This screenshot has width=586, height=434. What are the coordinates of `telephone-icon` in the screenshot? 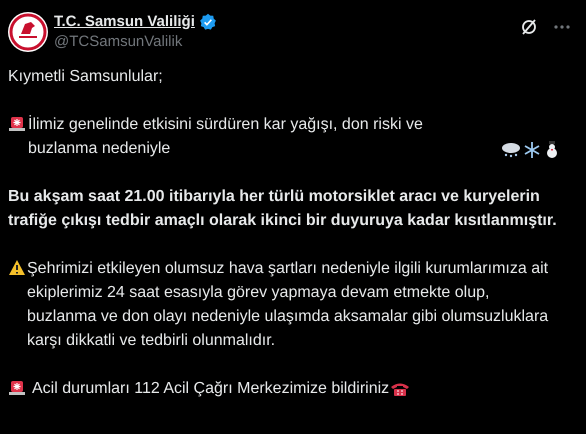 It's located at (400, 389).